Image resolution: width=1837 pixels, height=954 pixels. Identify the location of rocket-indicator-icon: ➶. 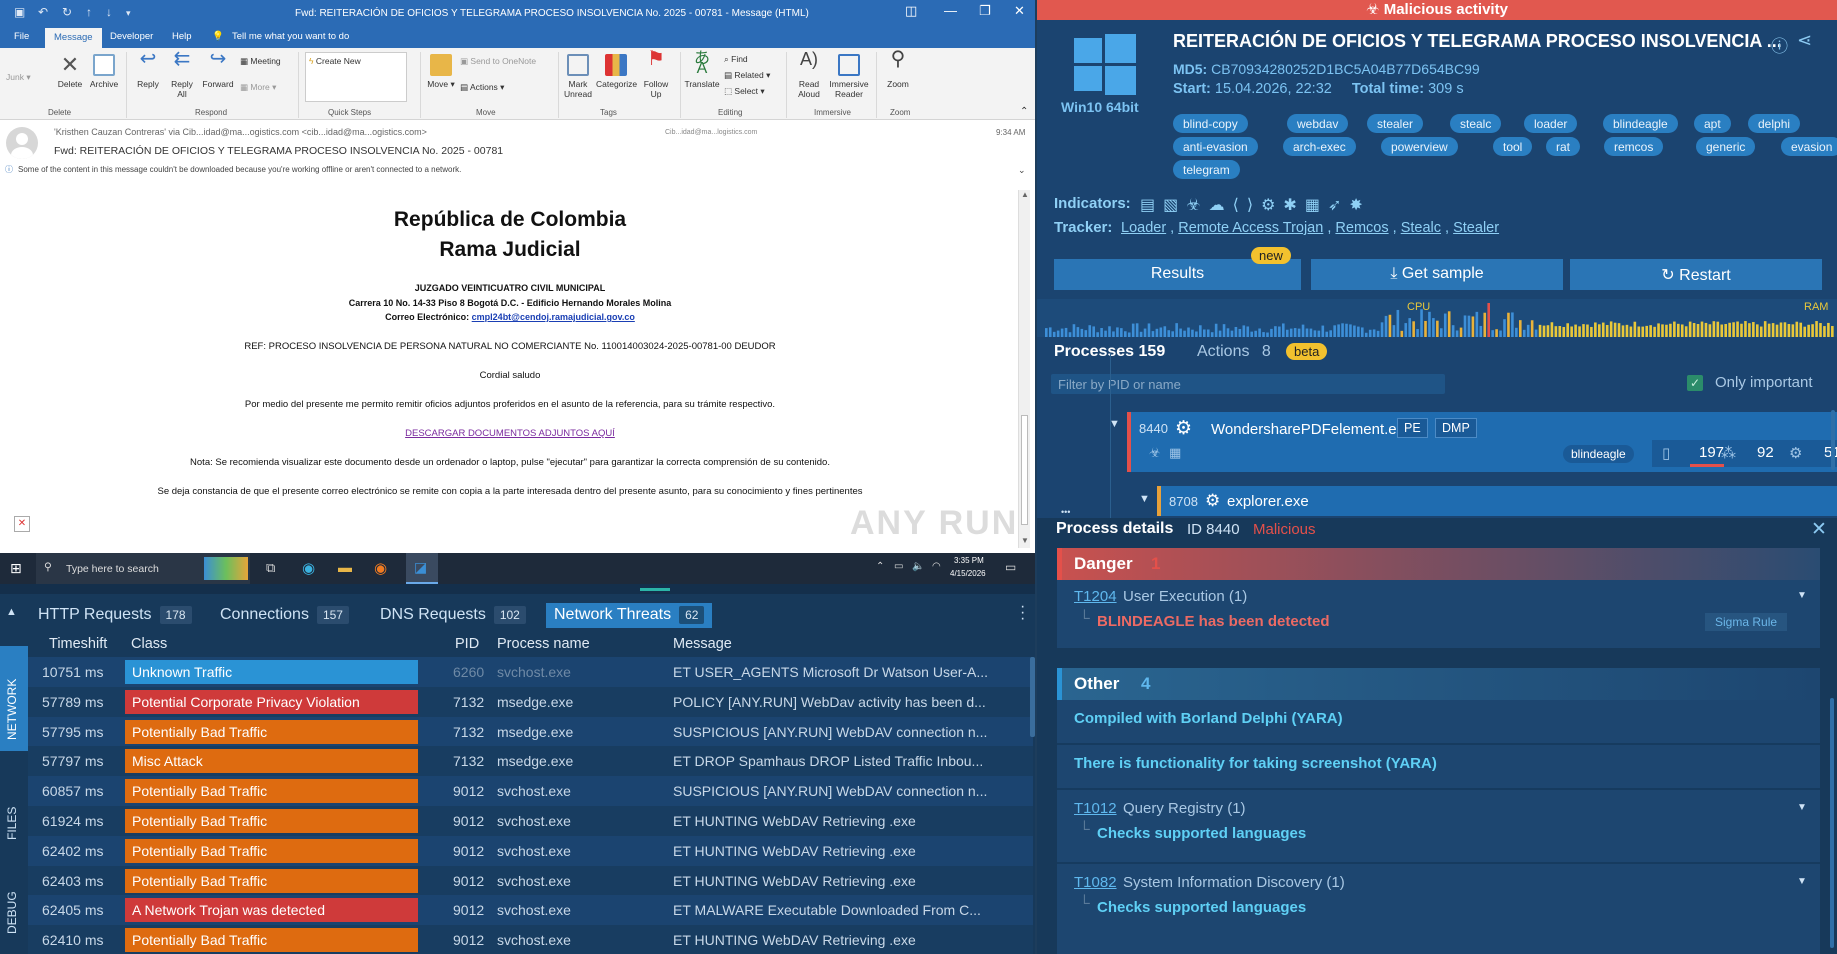
(1338, 205).